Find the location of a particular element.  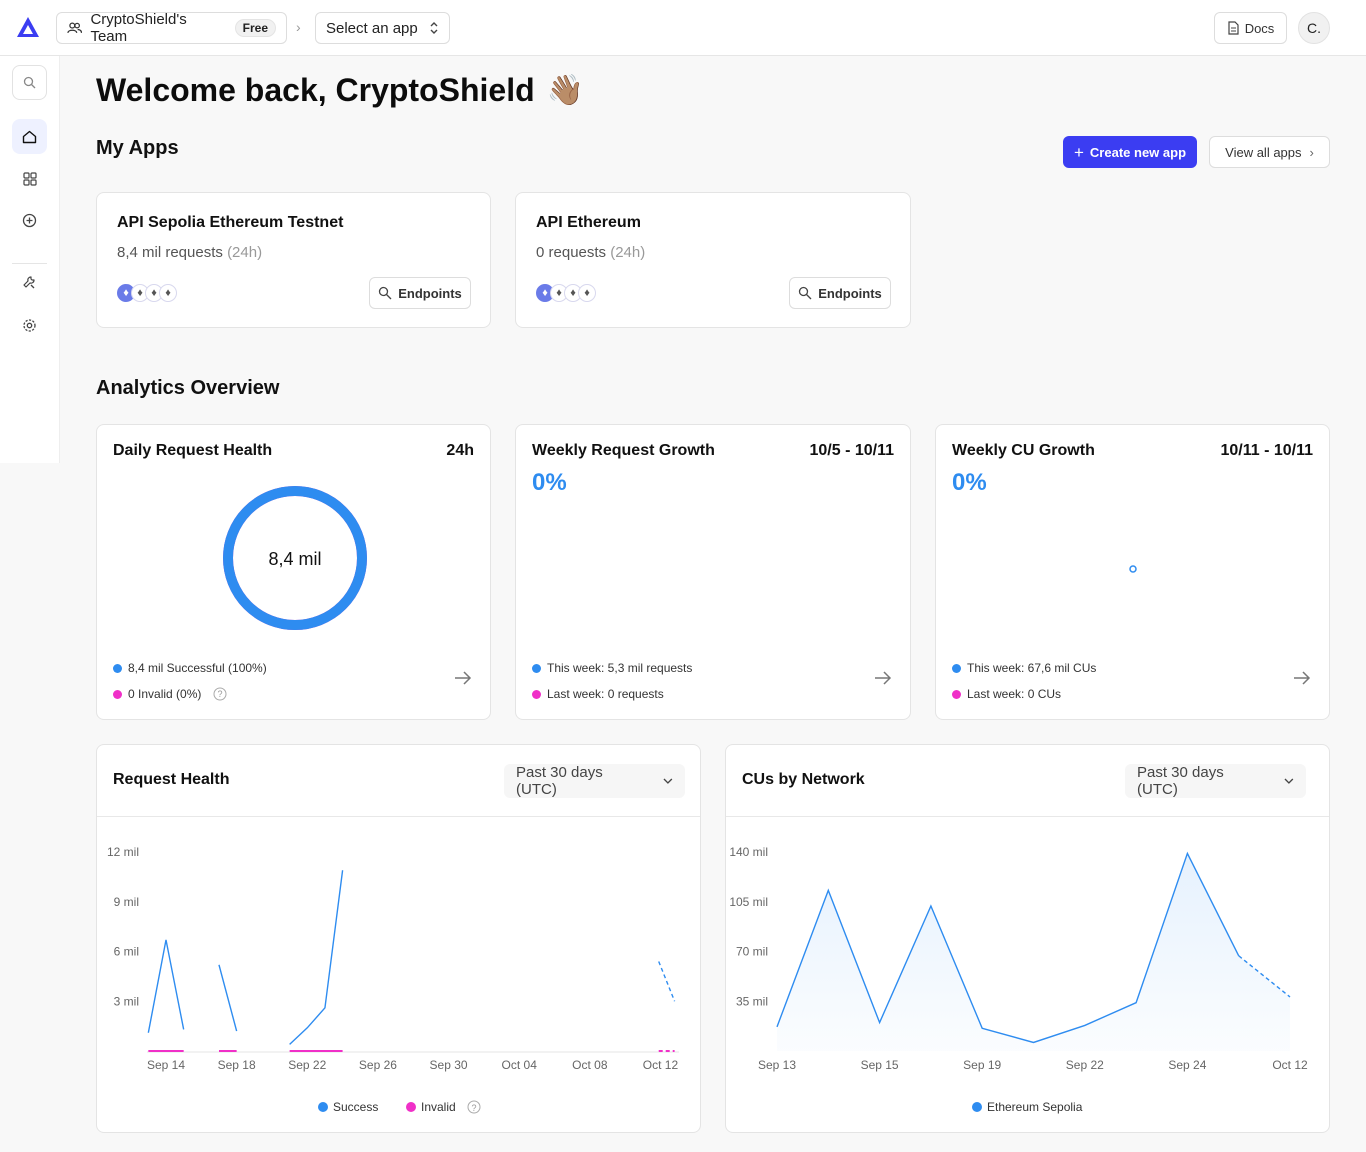

card-period: 10/11 - 10/11 is located at coordinates (1266, 450).